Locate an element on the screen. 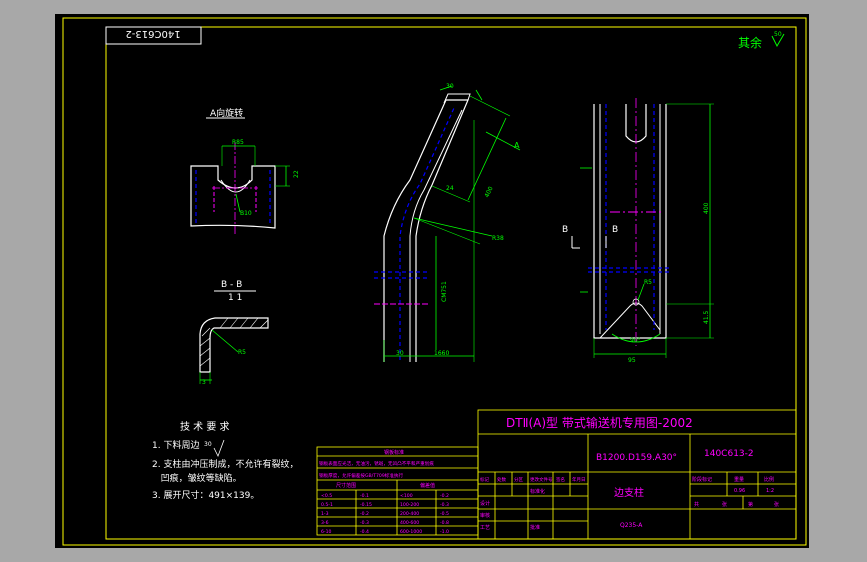  param-cell: -0.8 is located at coordinates (444, 523).